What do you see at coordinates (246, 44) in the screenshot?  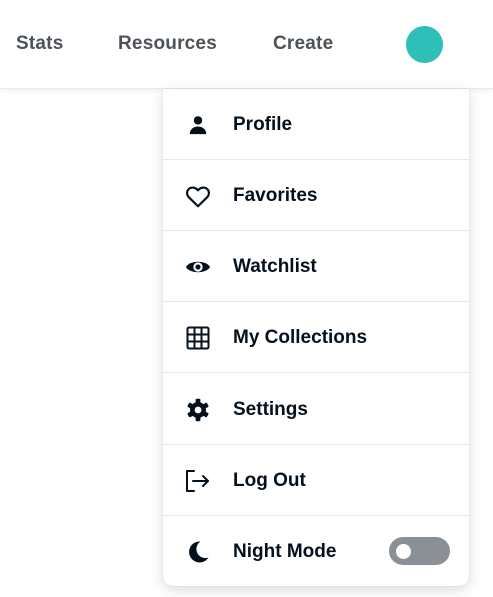 I see `top-navigation-bar: Stats Resources Create` at bounding box center [246, 44].